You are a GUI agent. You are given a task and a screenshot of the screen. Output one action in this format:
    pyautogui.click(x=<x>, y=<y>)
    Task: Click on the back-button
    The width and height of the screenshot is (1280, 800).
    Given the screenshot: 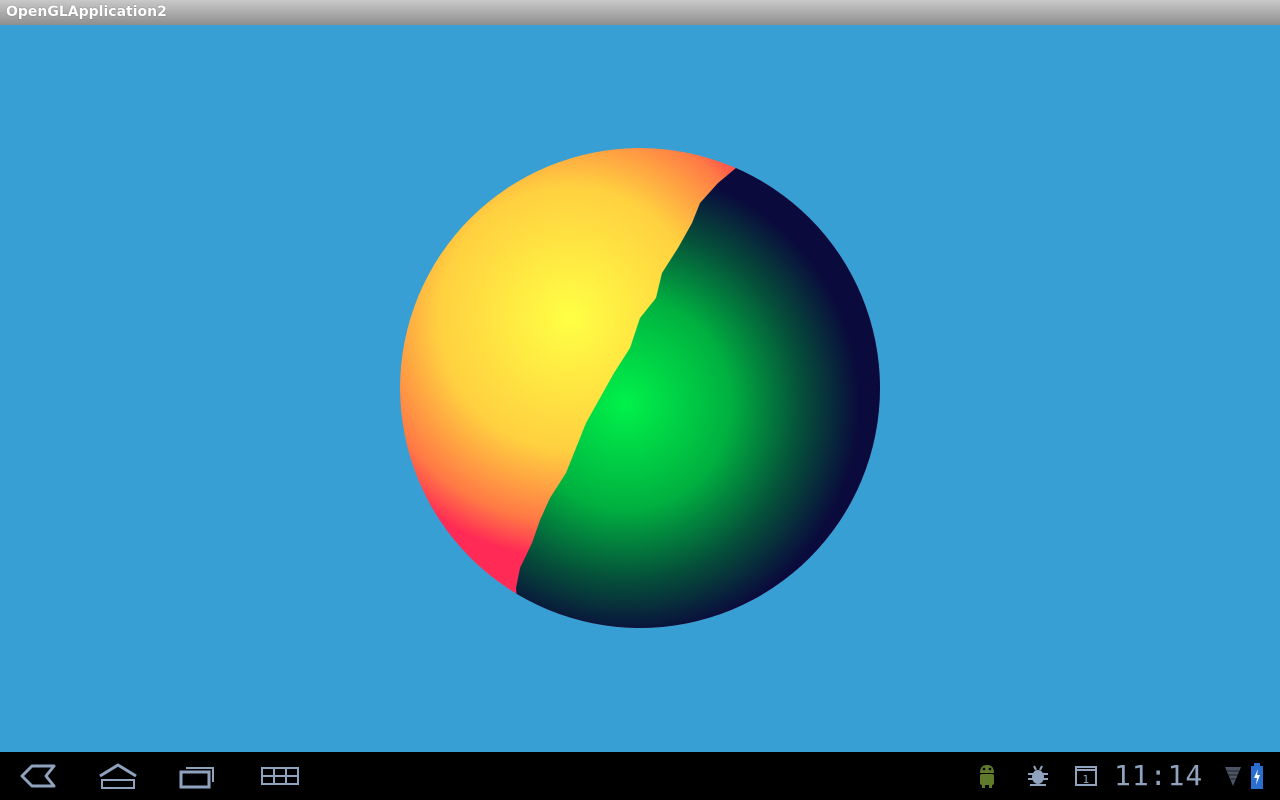 What is the action you would take?
    pyautogui.click(x=38, y=776)
    